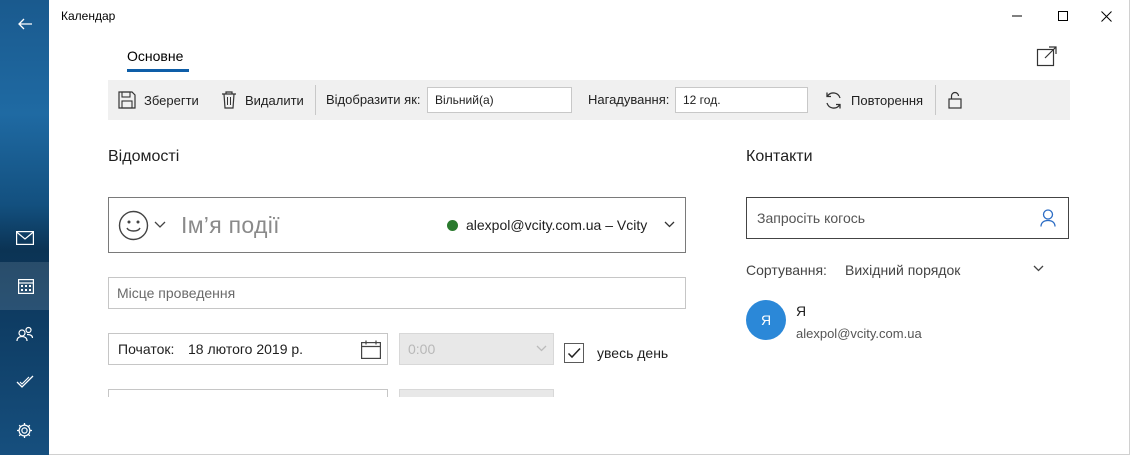 This screenshot has width=1130, height=455. What do you see at coordinates (907, 218) in the screenshot?
I see `invite-input: Запросіть когось` at bounding box center [907, 218].